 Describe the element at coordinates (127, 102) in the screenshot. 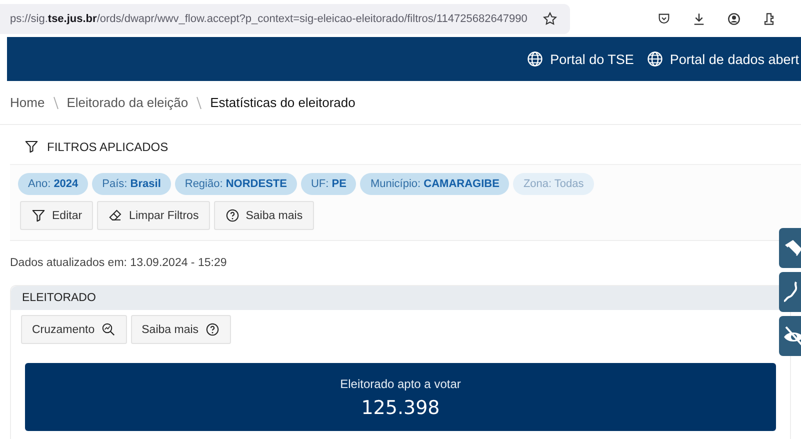

I see `breadcrumb-item: Eleitorado da eleição` at that location.